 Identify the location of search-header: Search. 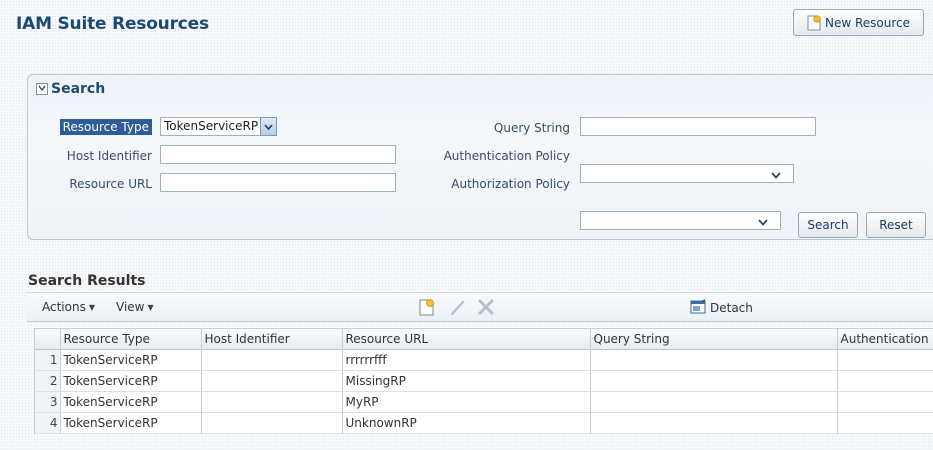
(70, 89).